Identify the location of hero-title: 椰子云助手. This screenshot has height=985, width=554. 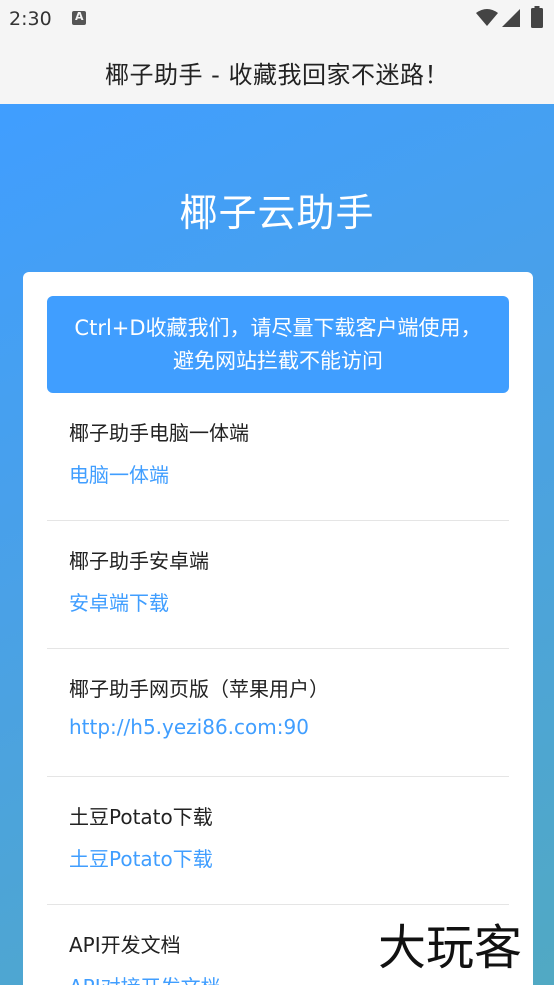
(277, 213).